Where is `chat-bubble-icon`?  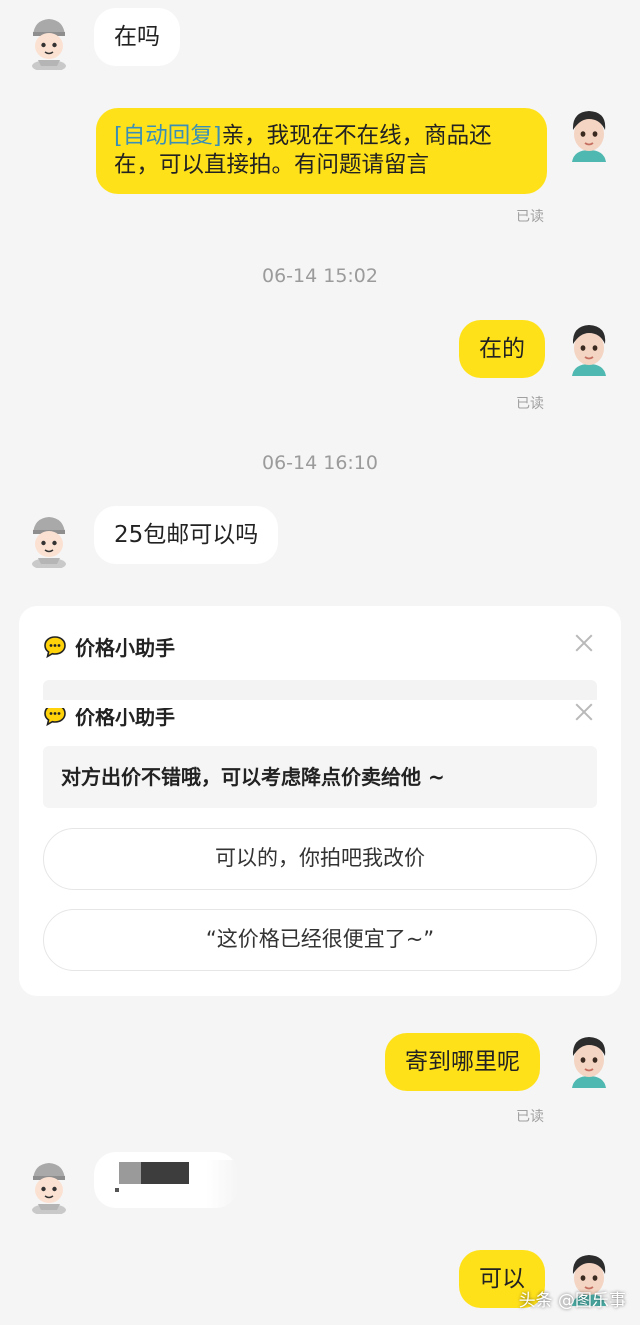 chat-bubble-icon is located at coordinates (55, 646).